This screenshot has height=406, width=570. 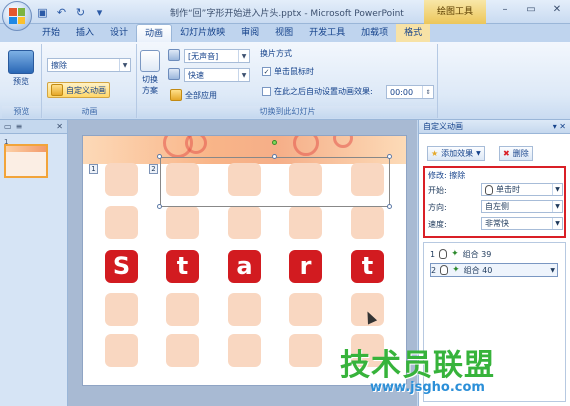 I want to click on speed-label: 速度:, so click(x=437, y=224).